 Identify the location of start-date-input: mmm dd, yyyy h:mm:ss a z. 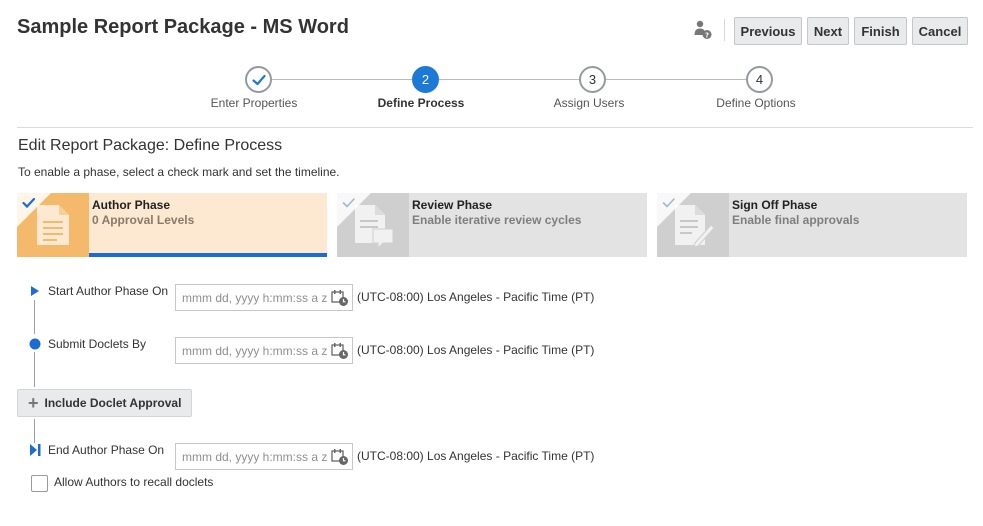
(264, 297).